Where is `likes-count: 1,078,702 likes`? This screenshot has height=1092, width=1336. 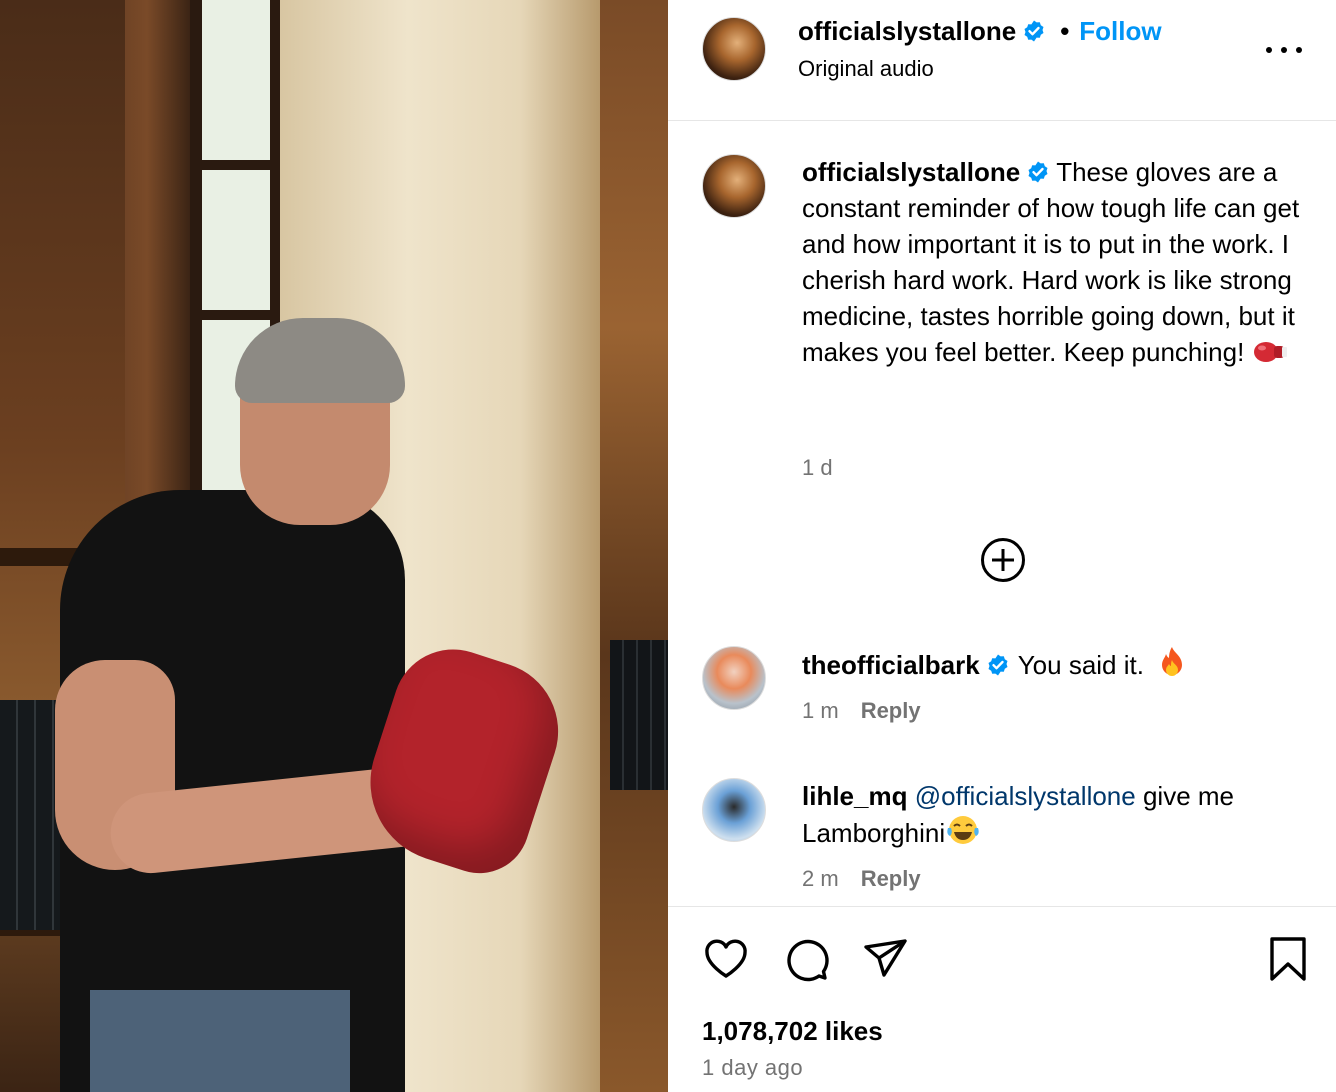 likes-count: 1,078,702 likes is located at coordinates (792, 1031).